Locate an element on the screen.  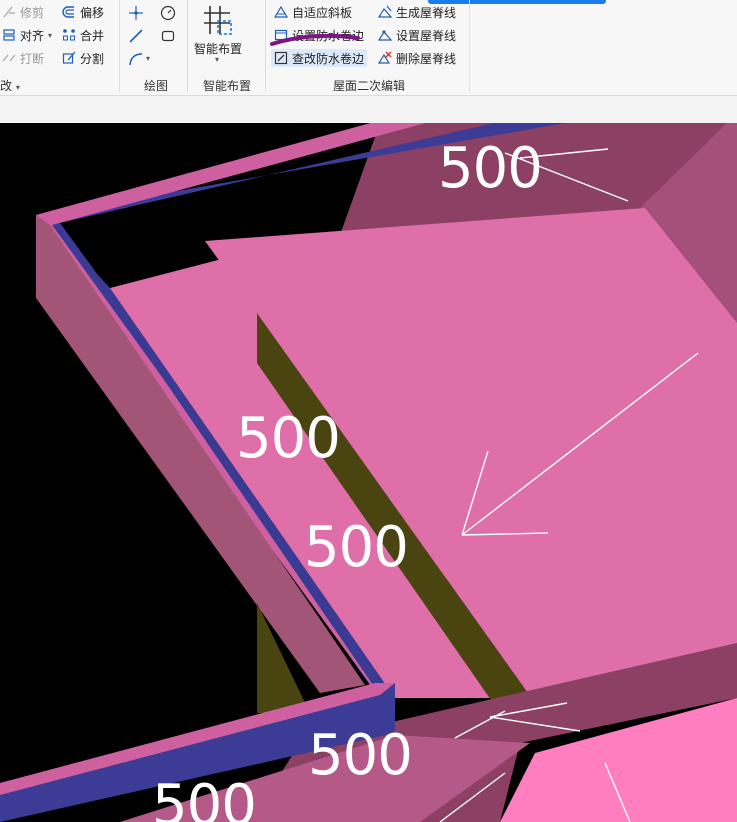
generate-ridge-button: 生成屋脊线 is located at coordinates (417, 12).